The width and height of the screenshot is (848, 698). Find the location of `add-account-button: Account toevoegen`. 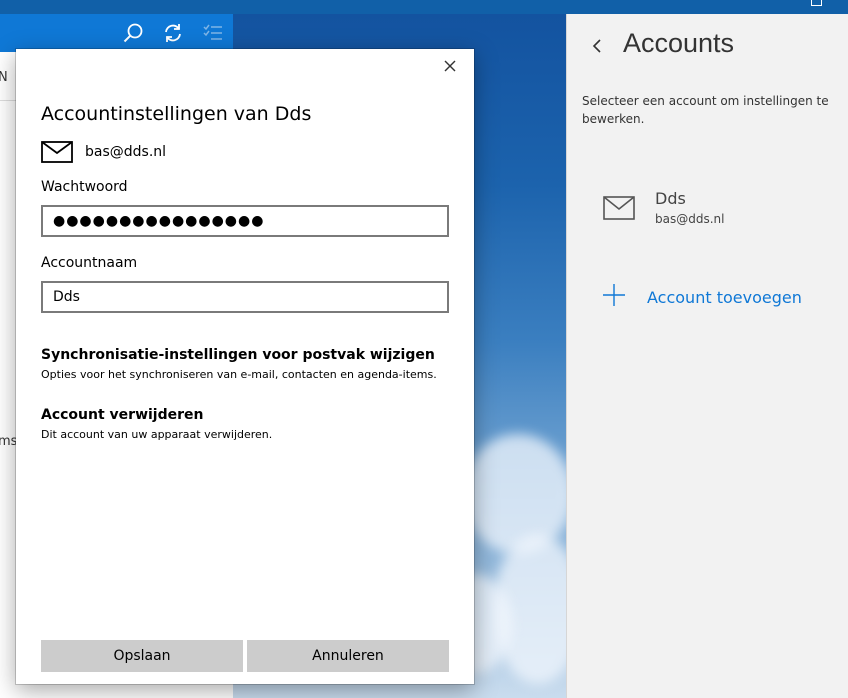

add-account-button: Account toevoegen is located at coordinates (712, 300).